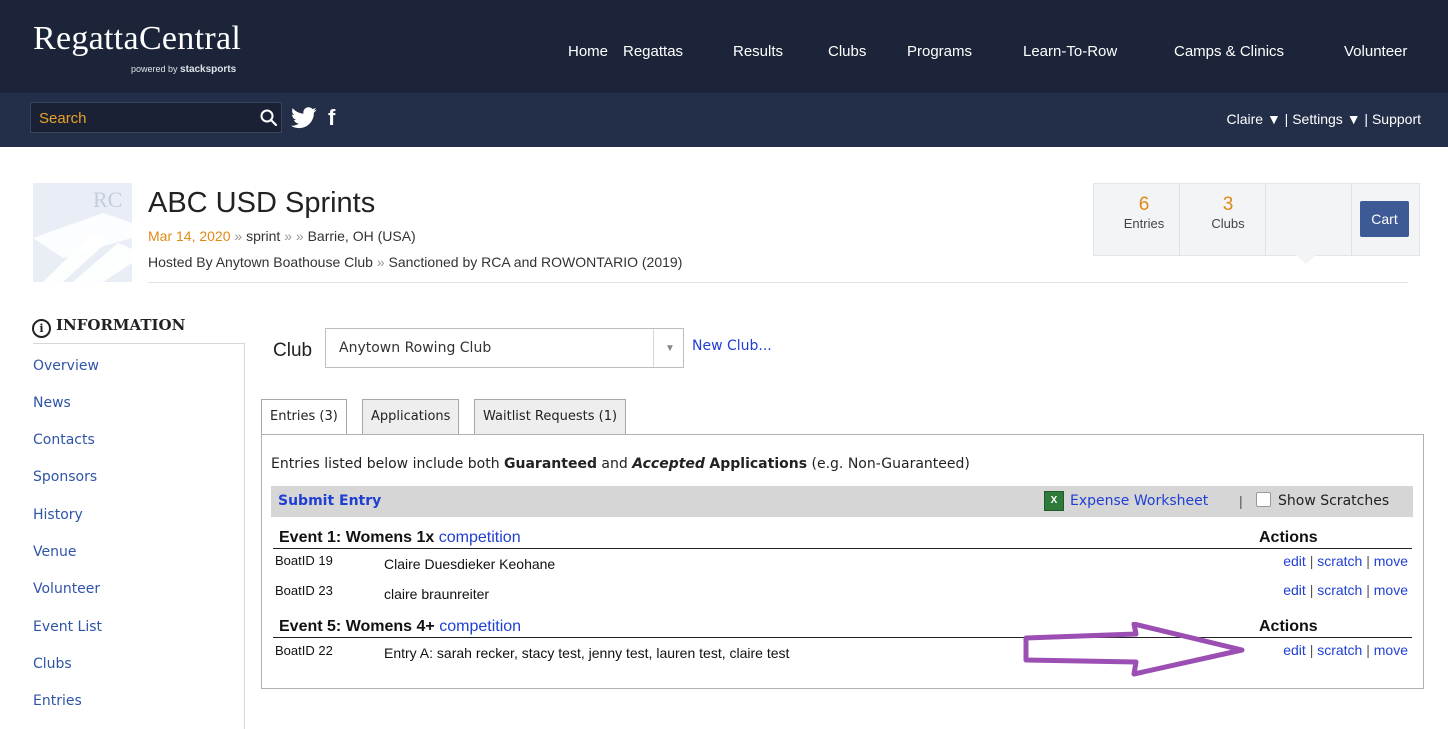 This screenshot has width=1448, height=729. I want to click on nav-regattas: Regattas, so click(653, 51).